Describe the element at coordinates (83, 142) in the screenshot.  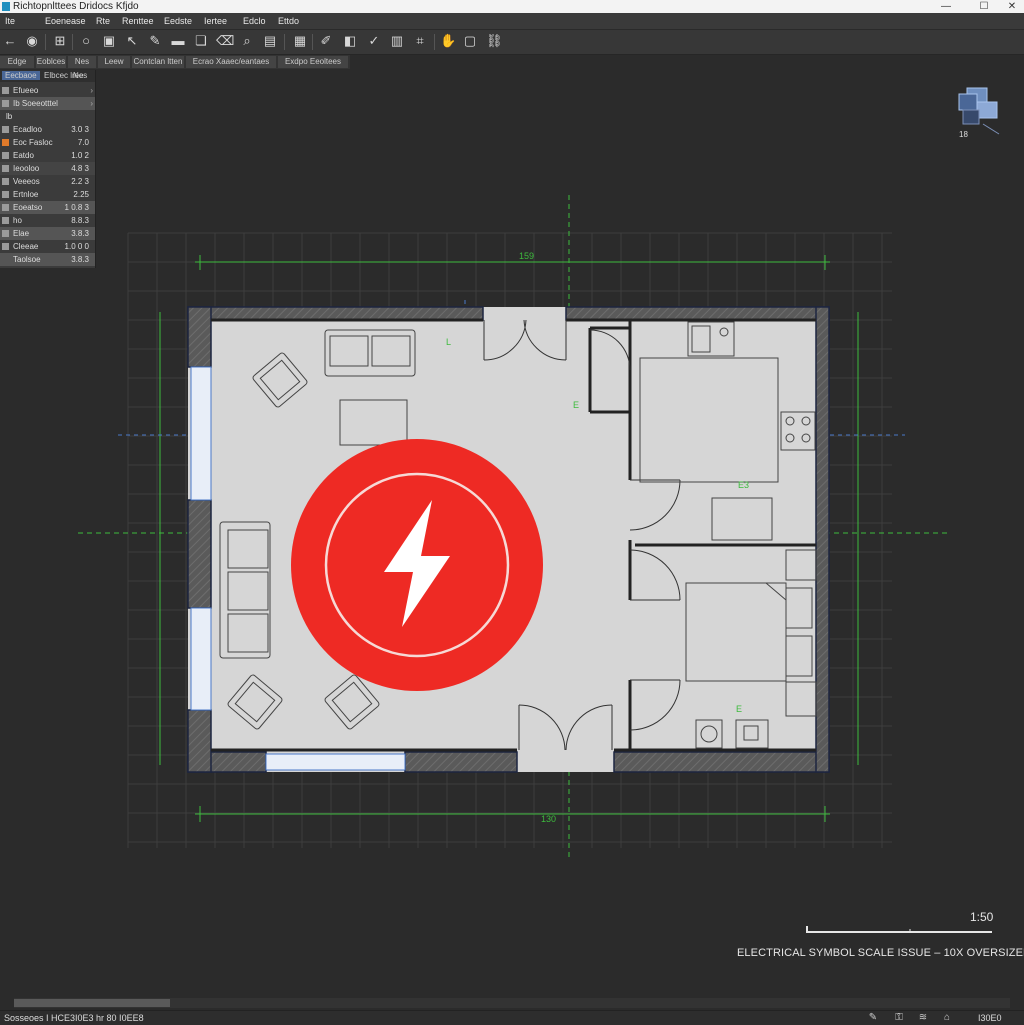
I see `row-value: 7.0` at that location.